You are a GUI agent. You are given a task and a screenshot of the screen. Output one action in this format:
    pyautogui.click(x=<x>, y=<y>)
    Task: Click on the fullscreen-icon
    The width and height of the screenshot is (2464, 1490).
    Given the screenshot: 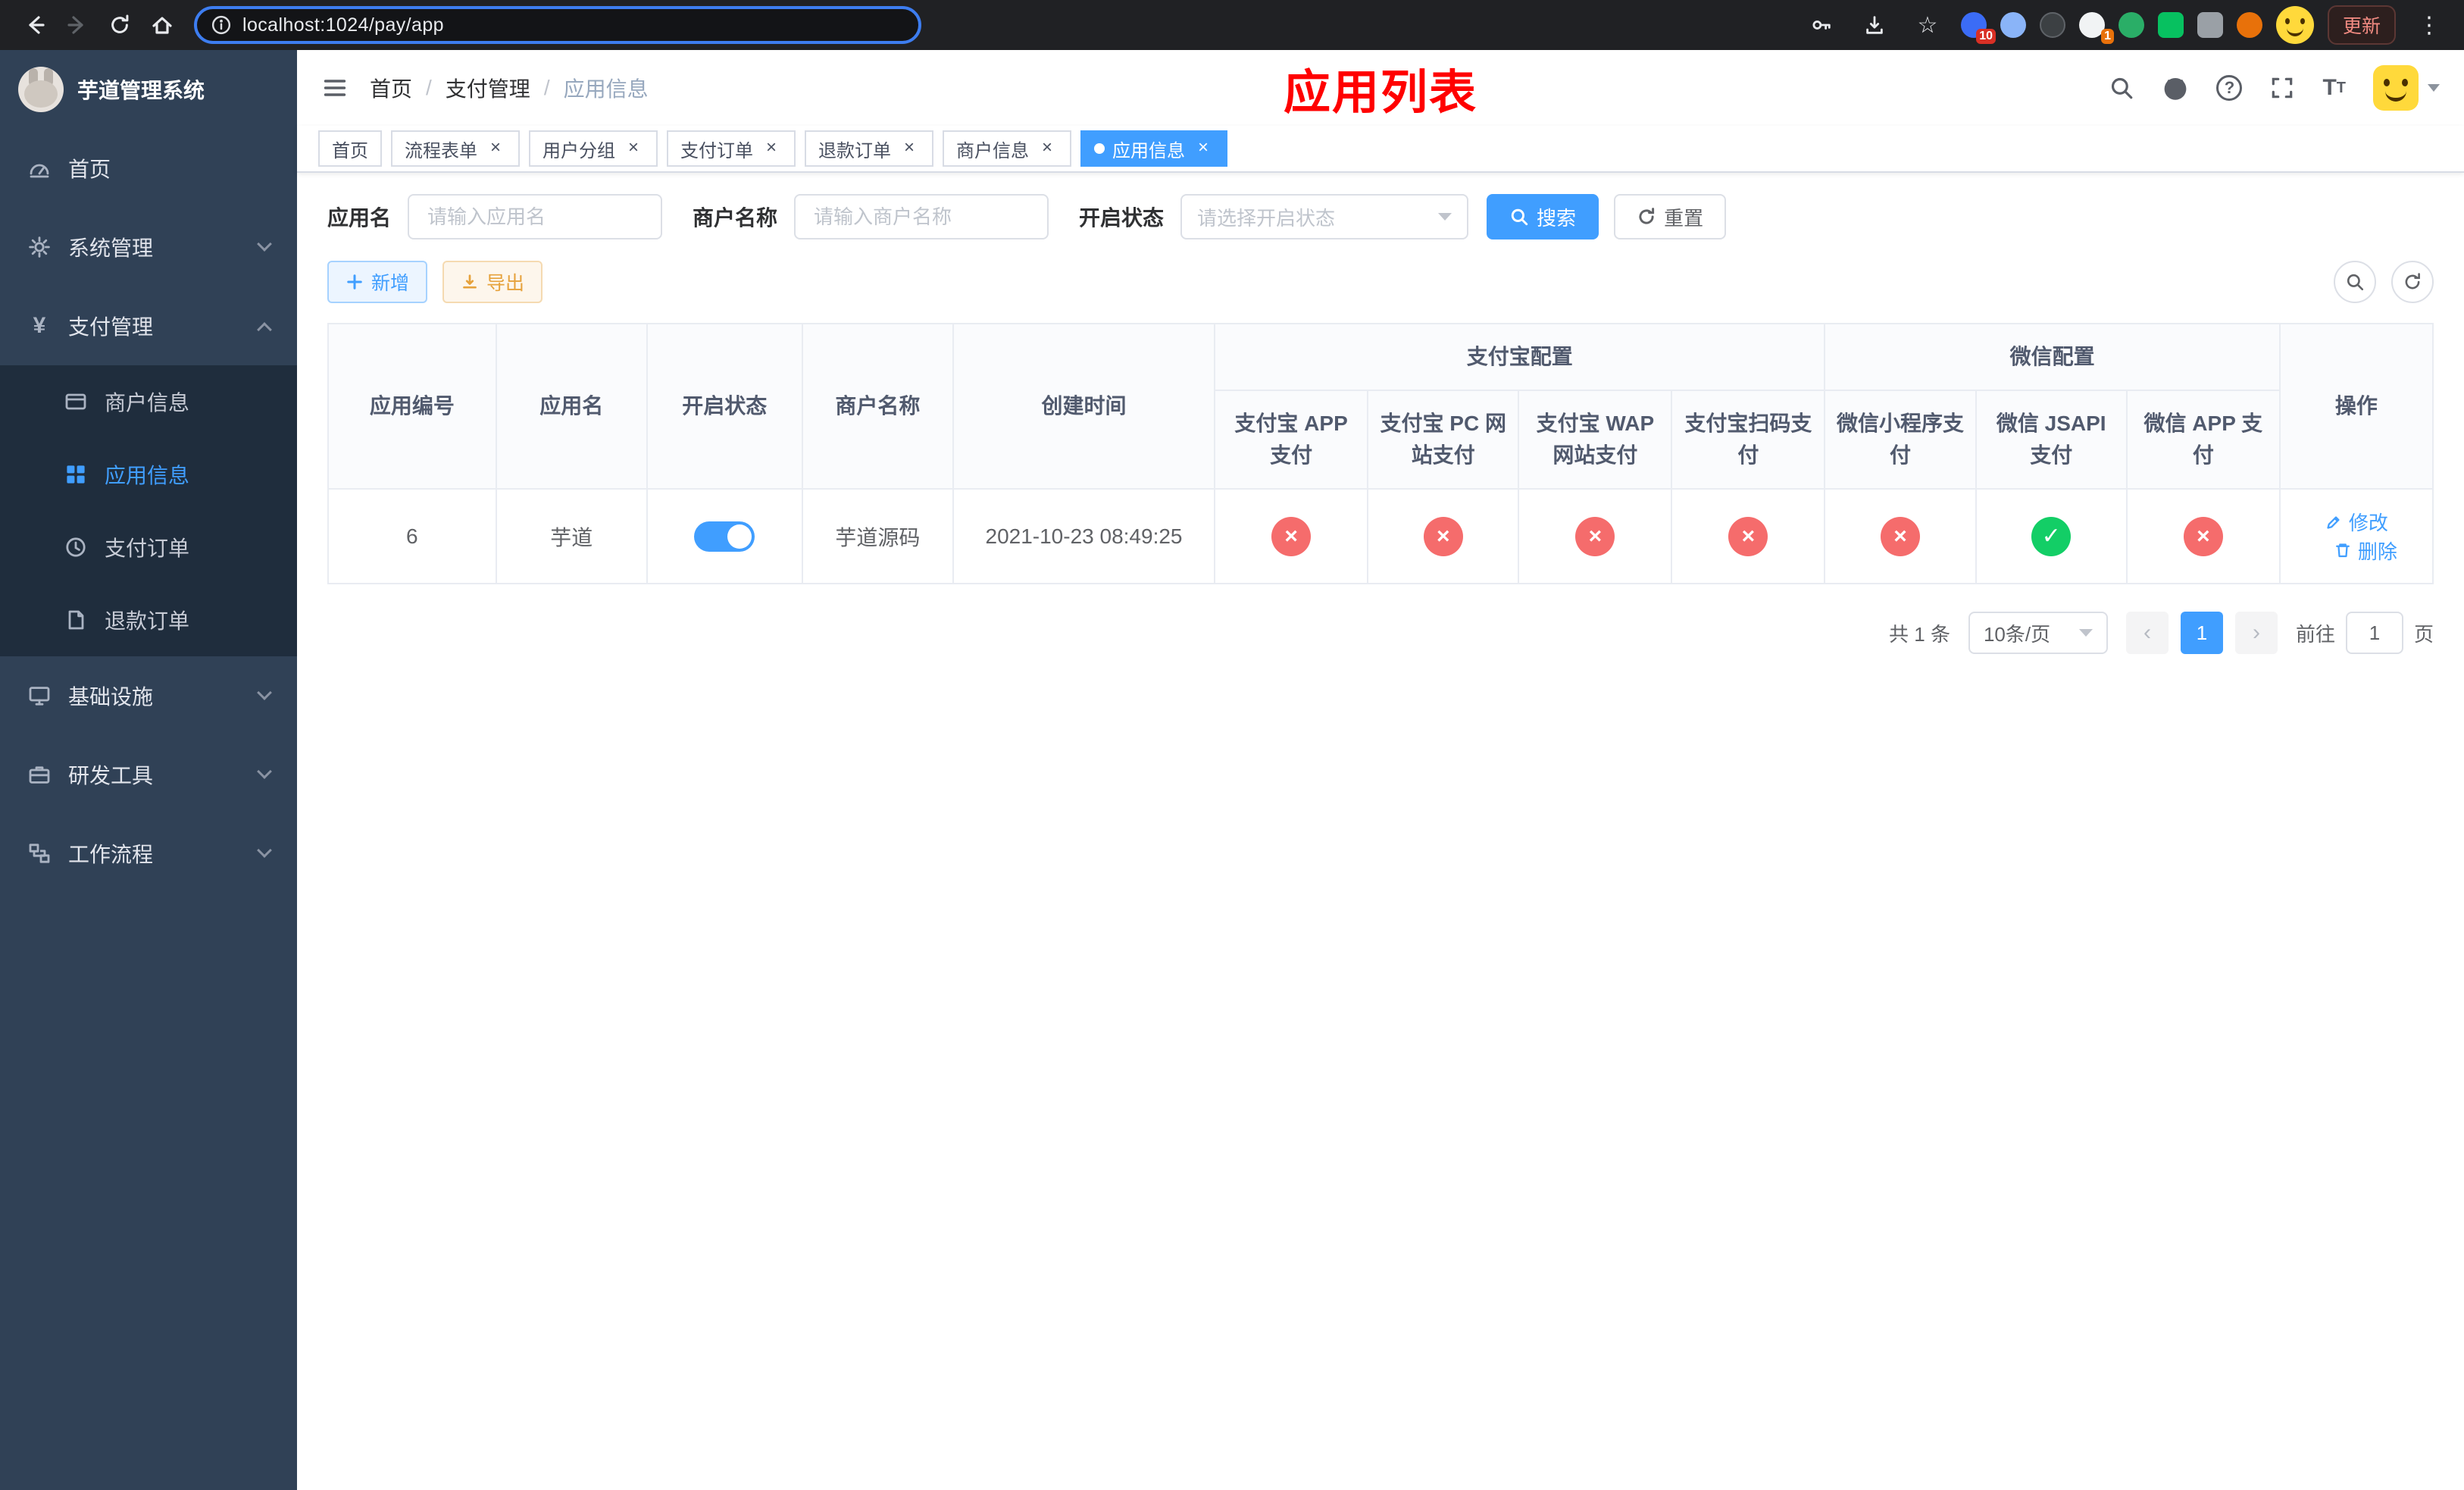 What is the action you would take?
    pyautogui.click(x=2282, y=88)
    